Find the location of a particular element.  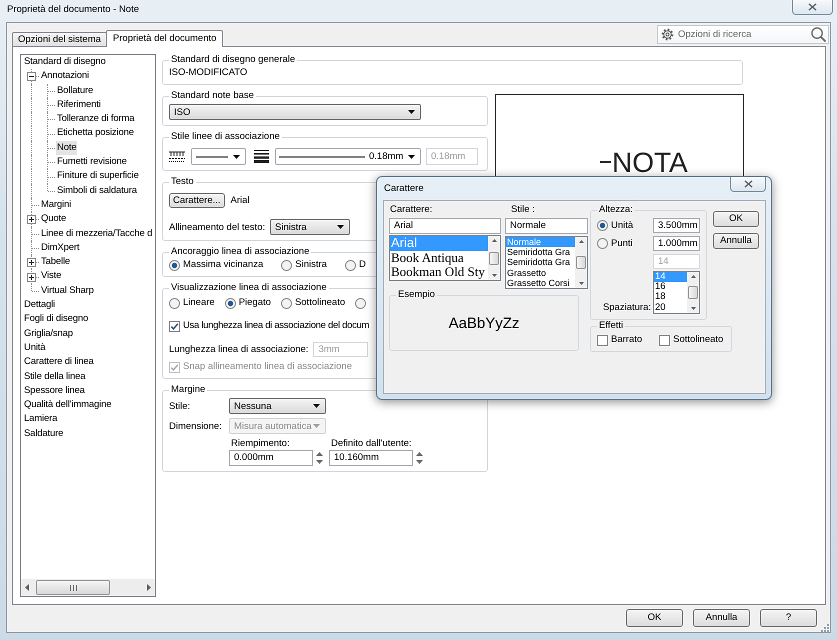

style-field: Normale is located at coordinates (546, 226).